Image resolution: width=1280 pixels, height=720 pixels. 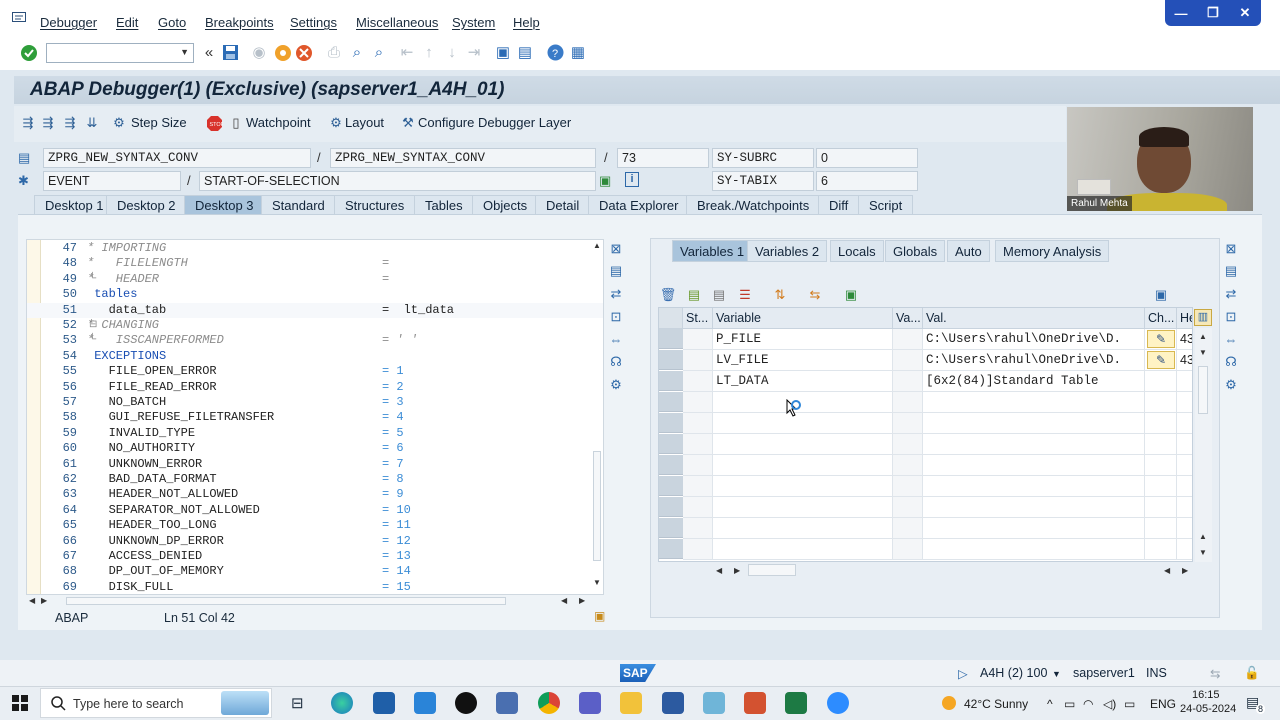 I want to click on chevron-down-icon: ▼, so click(x=184, y=52).